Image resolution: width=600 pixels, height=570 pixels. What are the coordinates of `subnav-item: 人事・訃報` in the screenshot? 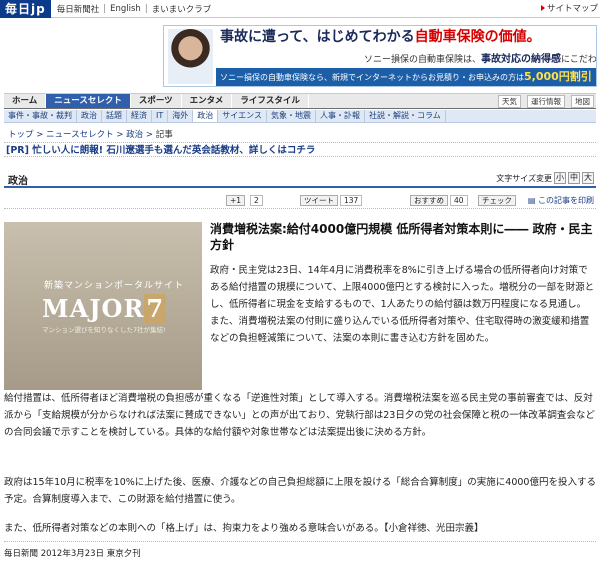 It's located at (341, 116).